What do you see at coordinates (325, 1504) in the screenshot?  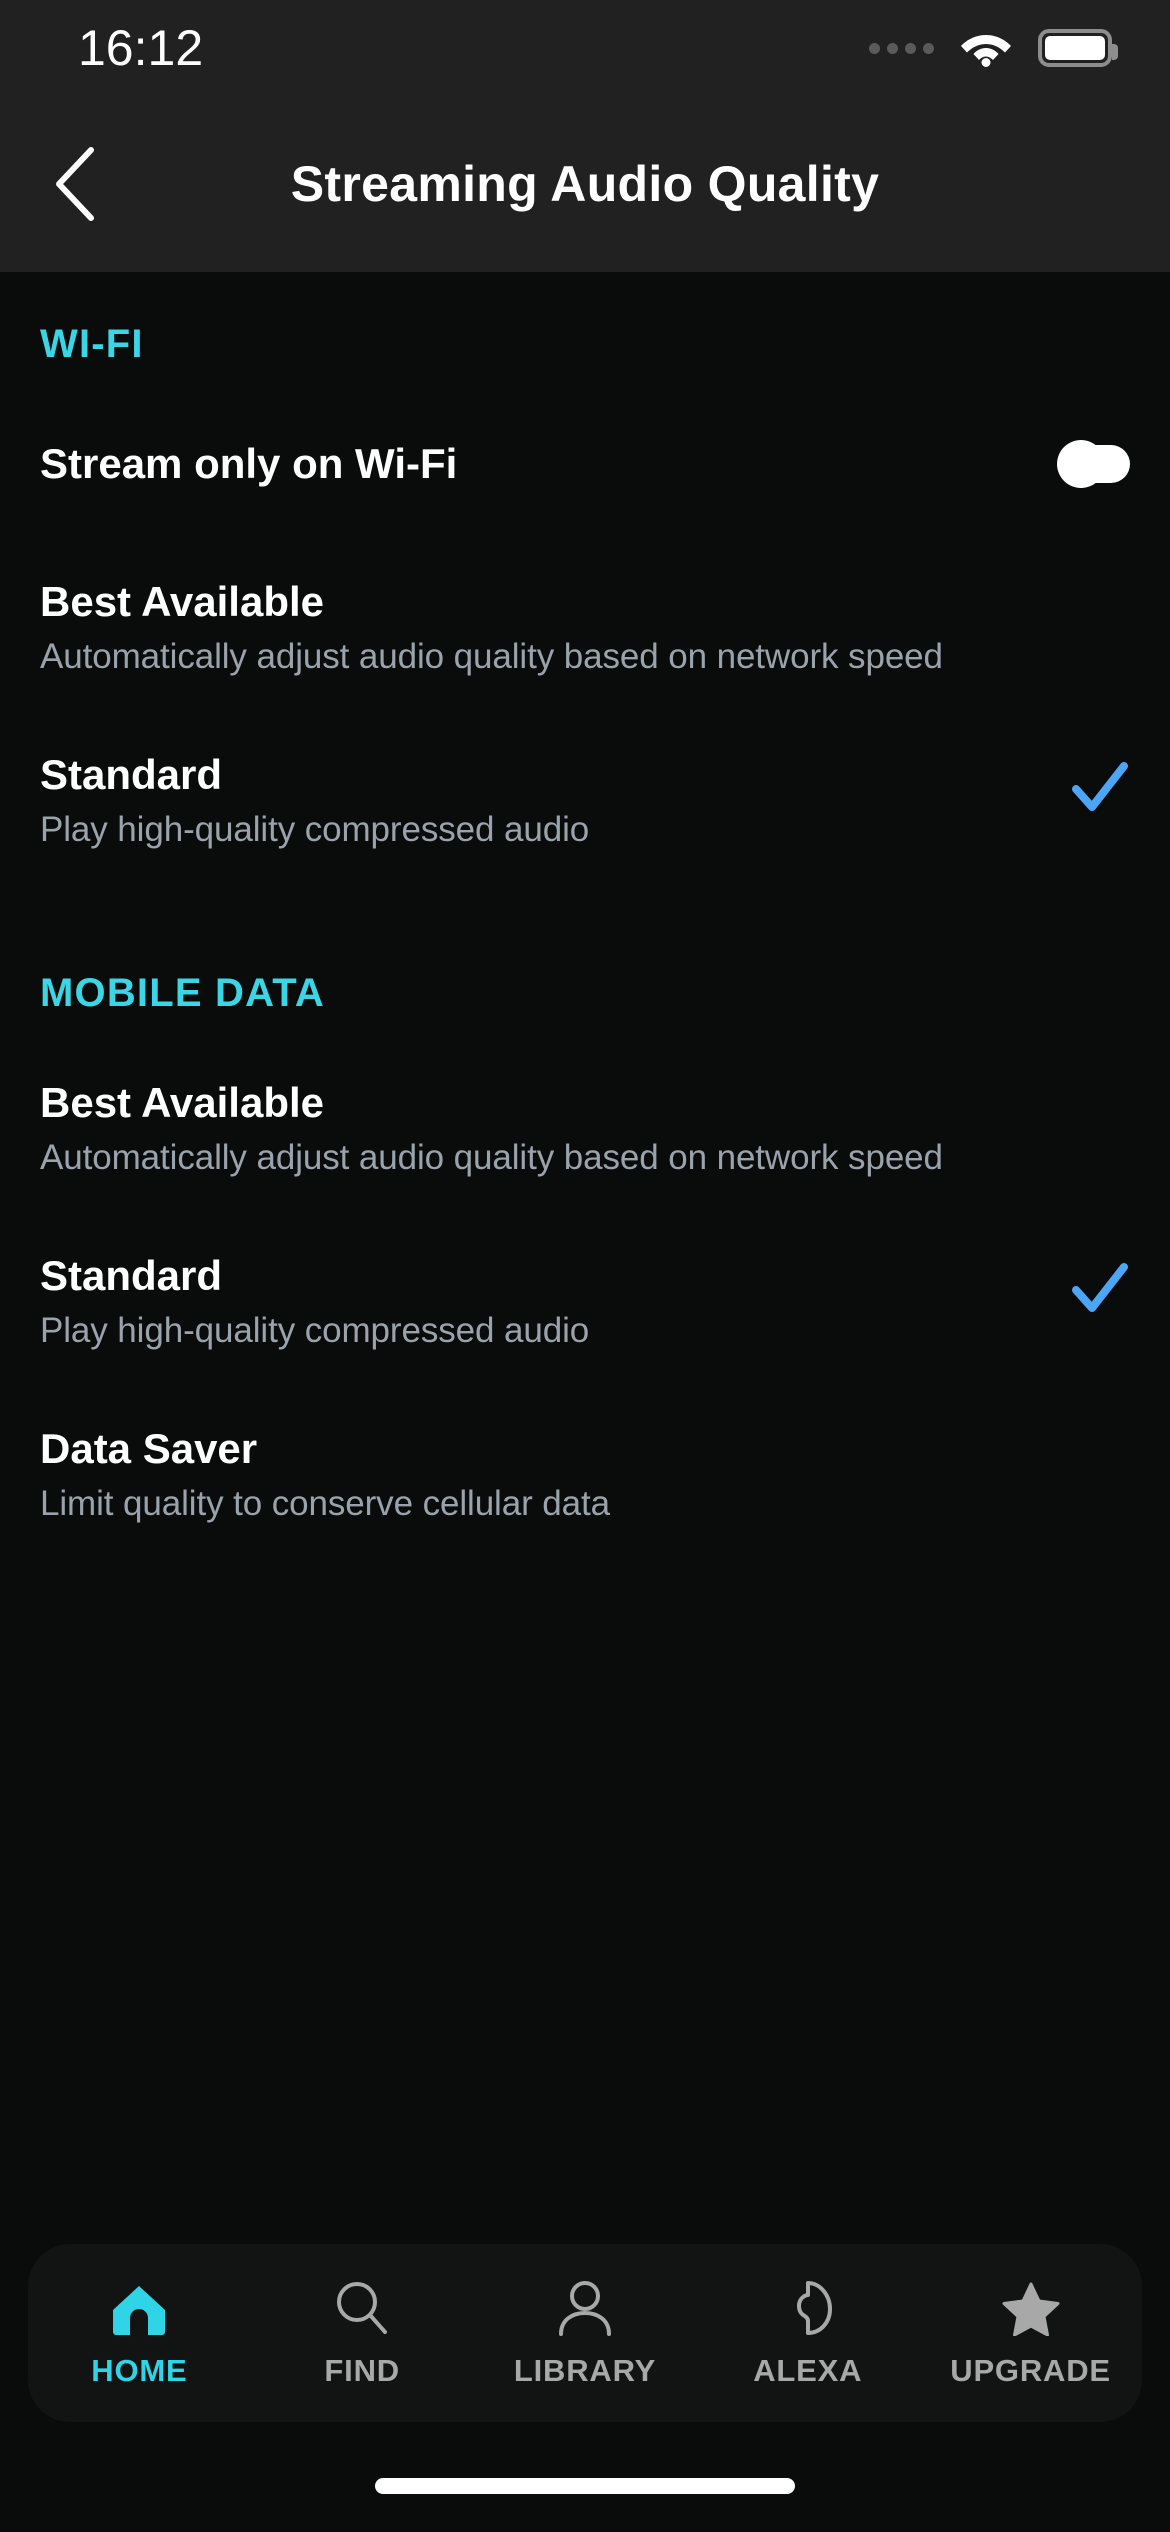 I see `row-subtitle: Limit quality to conserve cellular data` at bounding box center [325, 1504].